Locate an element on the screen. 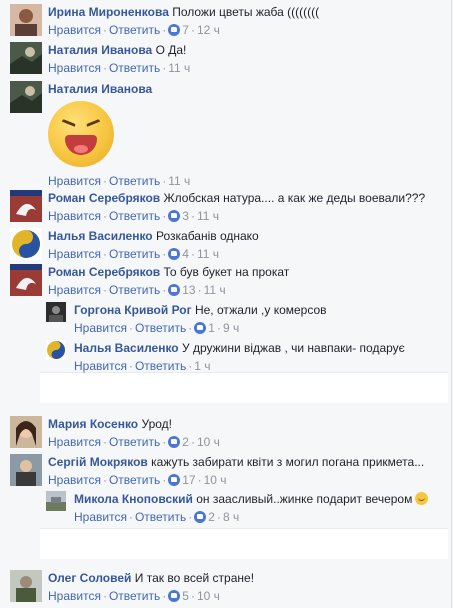  like-count: 4 is located at coordinates (185, 254).